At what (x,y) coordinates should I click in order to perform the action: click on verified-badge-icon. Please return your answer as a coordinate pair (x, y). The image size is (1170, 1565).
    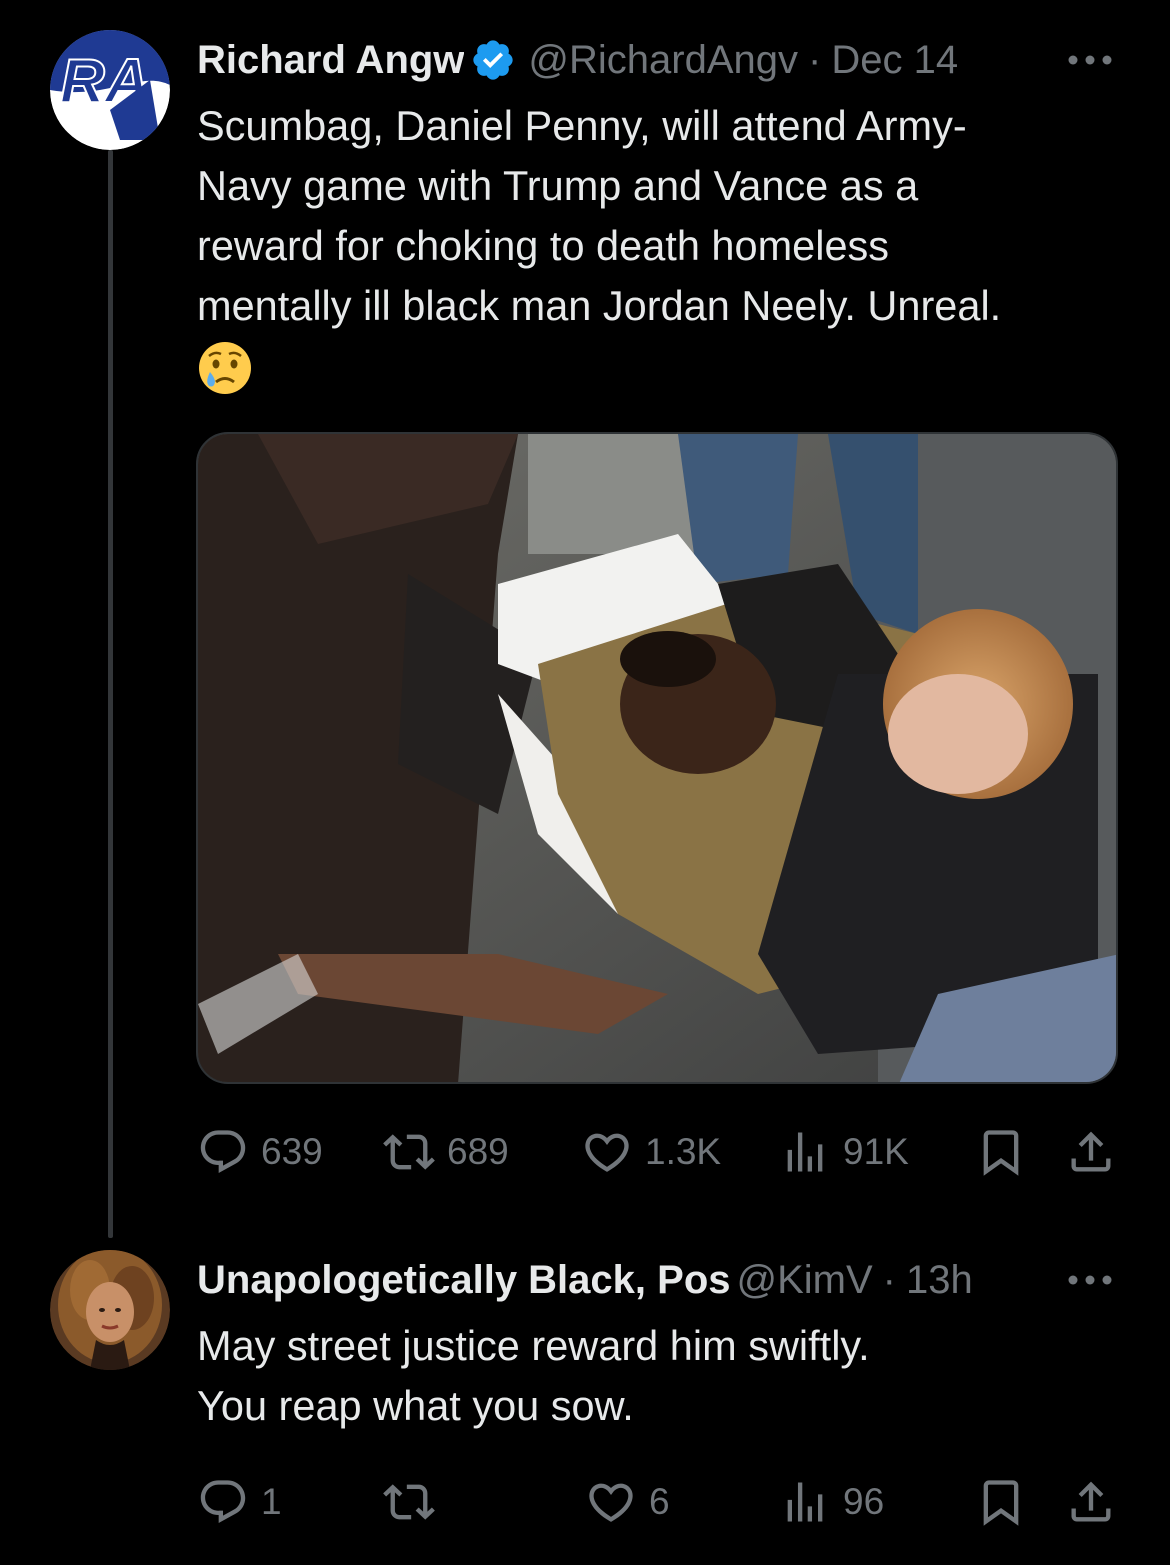
    Looking at the image, I should click on (493, 60).